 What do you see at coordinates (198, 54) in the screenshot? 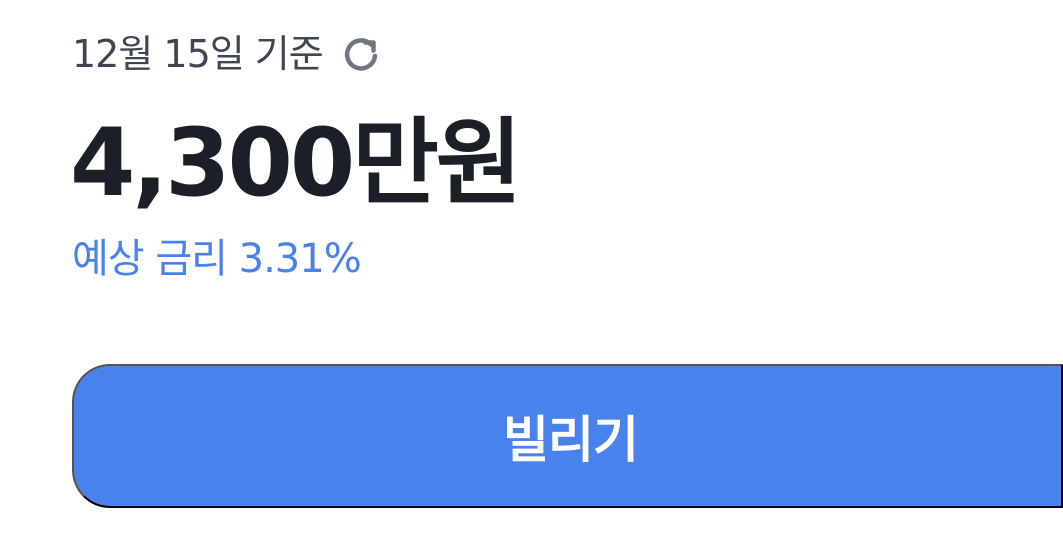
I see `as-of-date-text: 12월 15일 기준` at bounding box center [198, 54].